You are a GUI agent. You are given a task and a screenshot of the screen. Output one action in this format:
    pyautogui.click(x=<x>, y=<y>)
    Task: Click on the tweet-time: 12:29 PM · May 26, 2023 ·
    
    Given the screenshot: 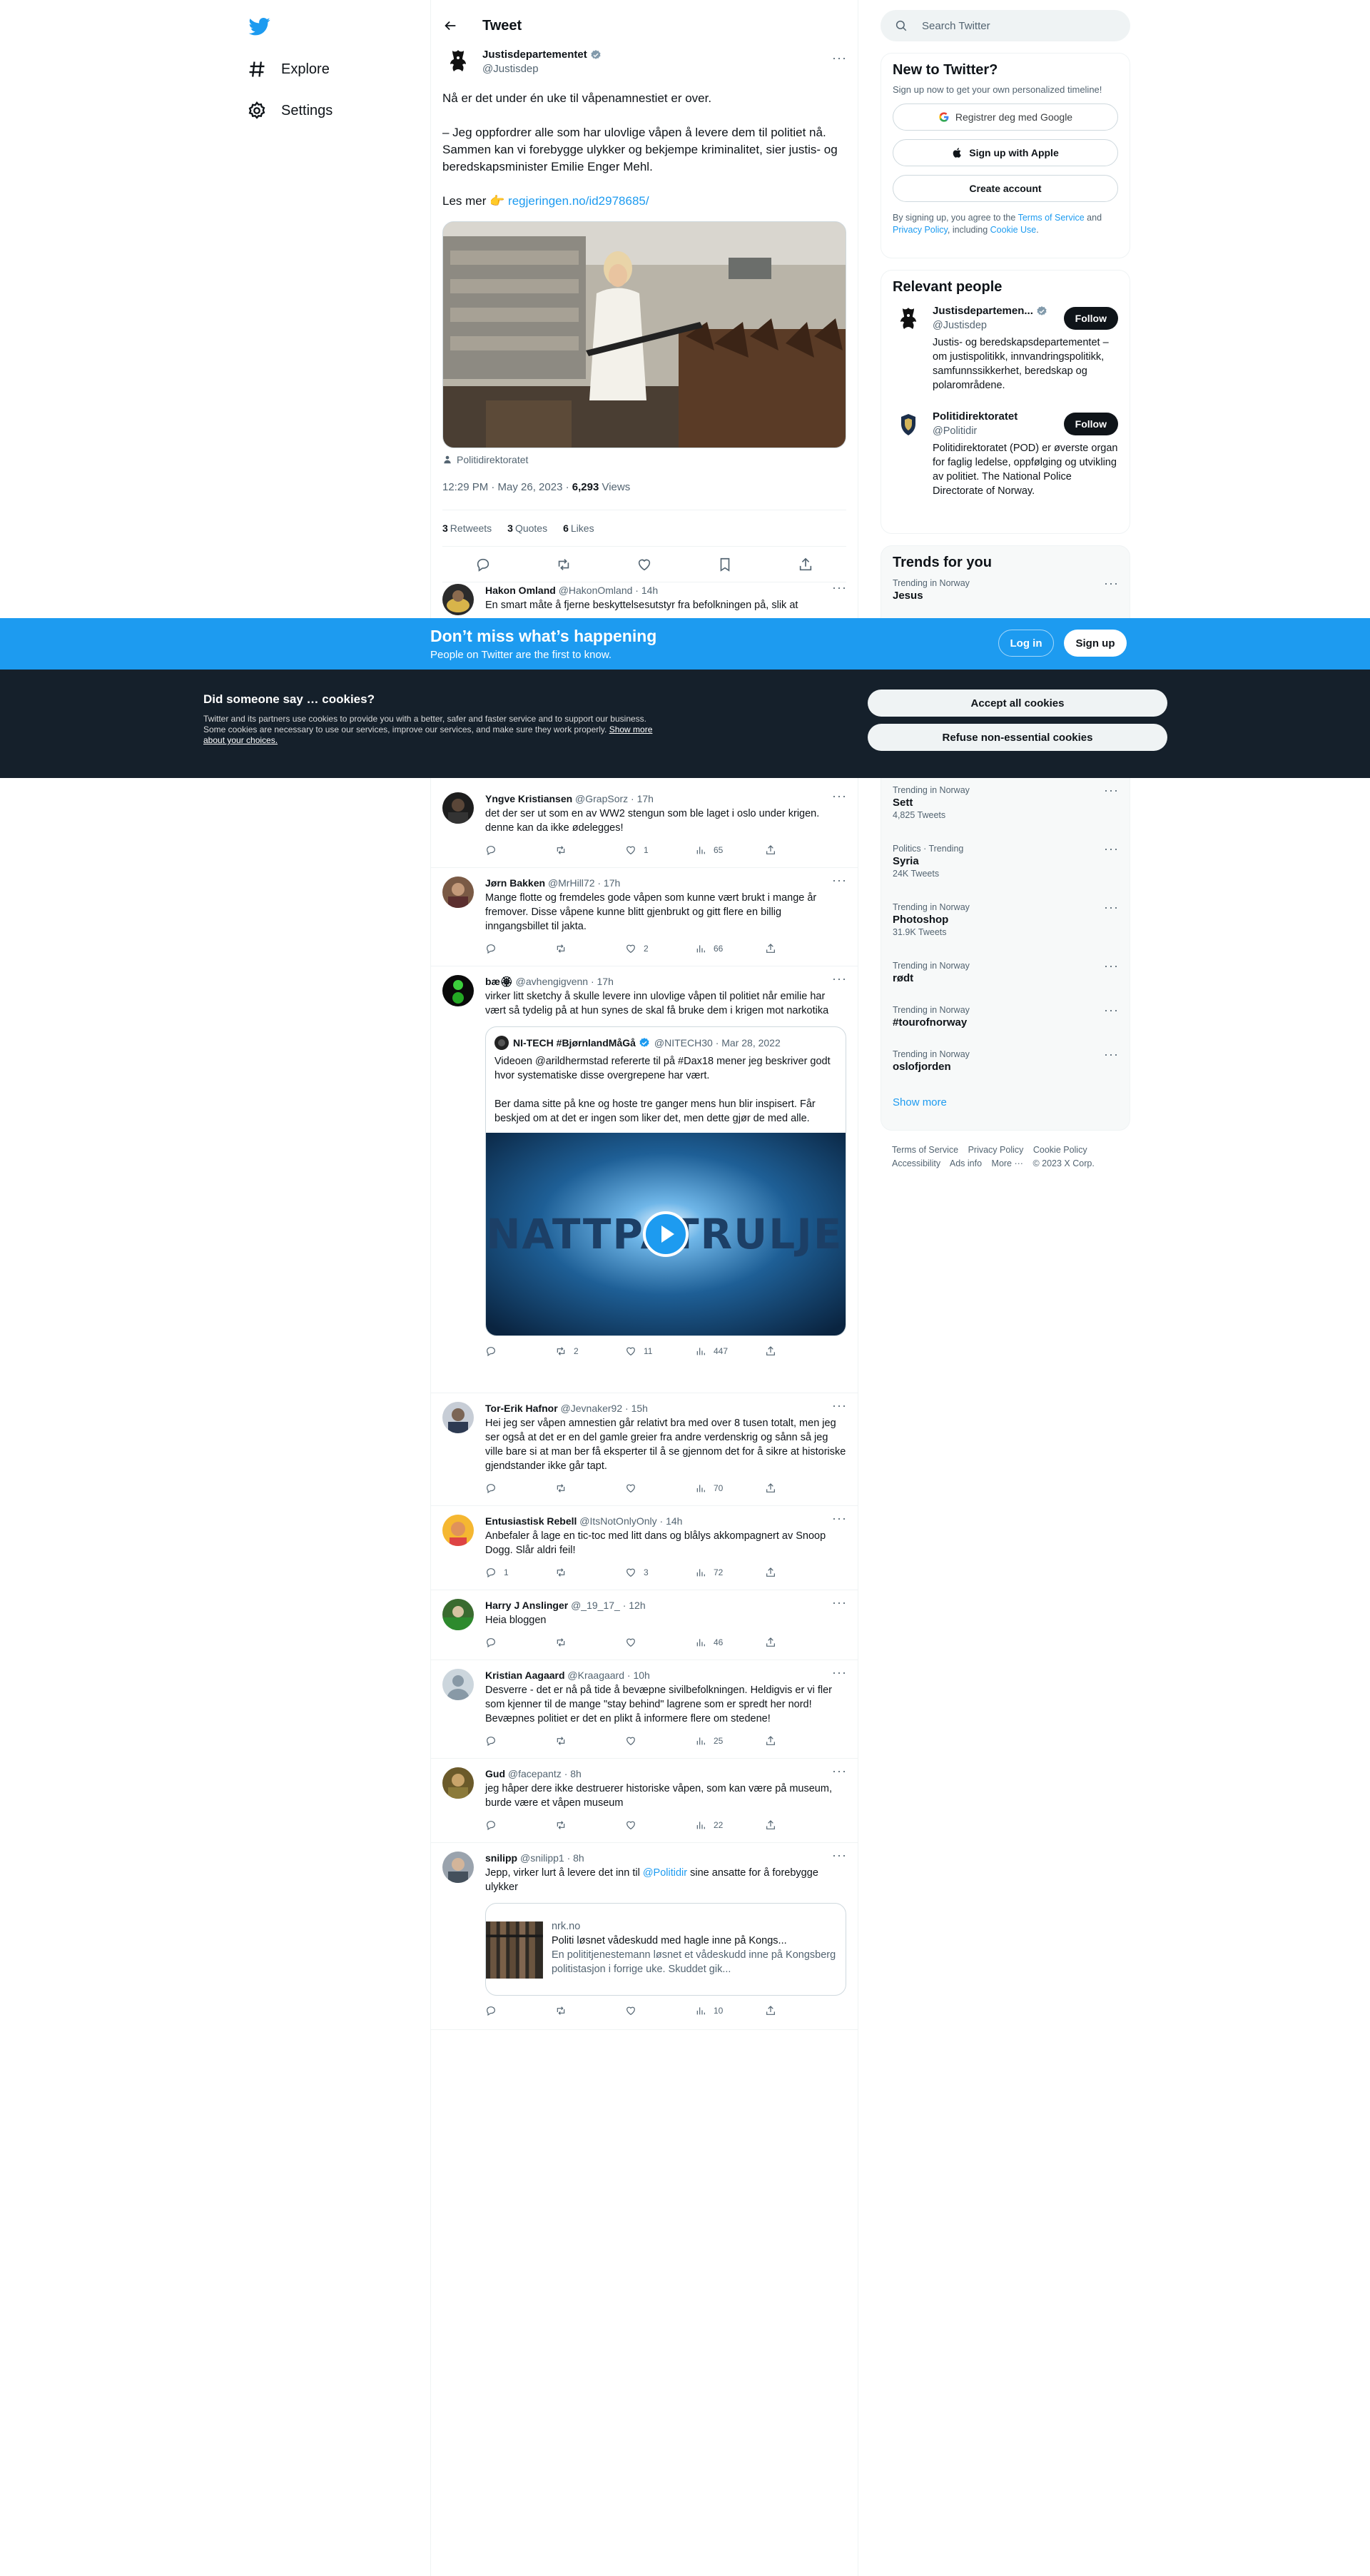 What is the action you would take?
    pyautogui.click(x=507, y=487)
    